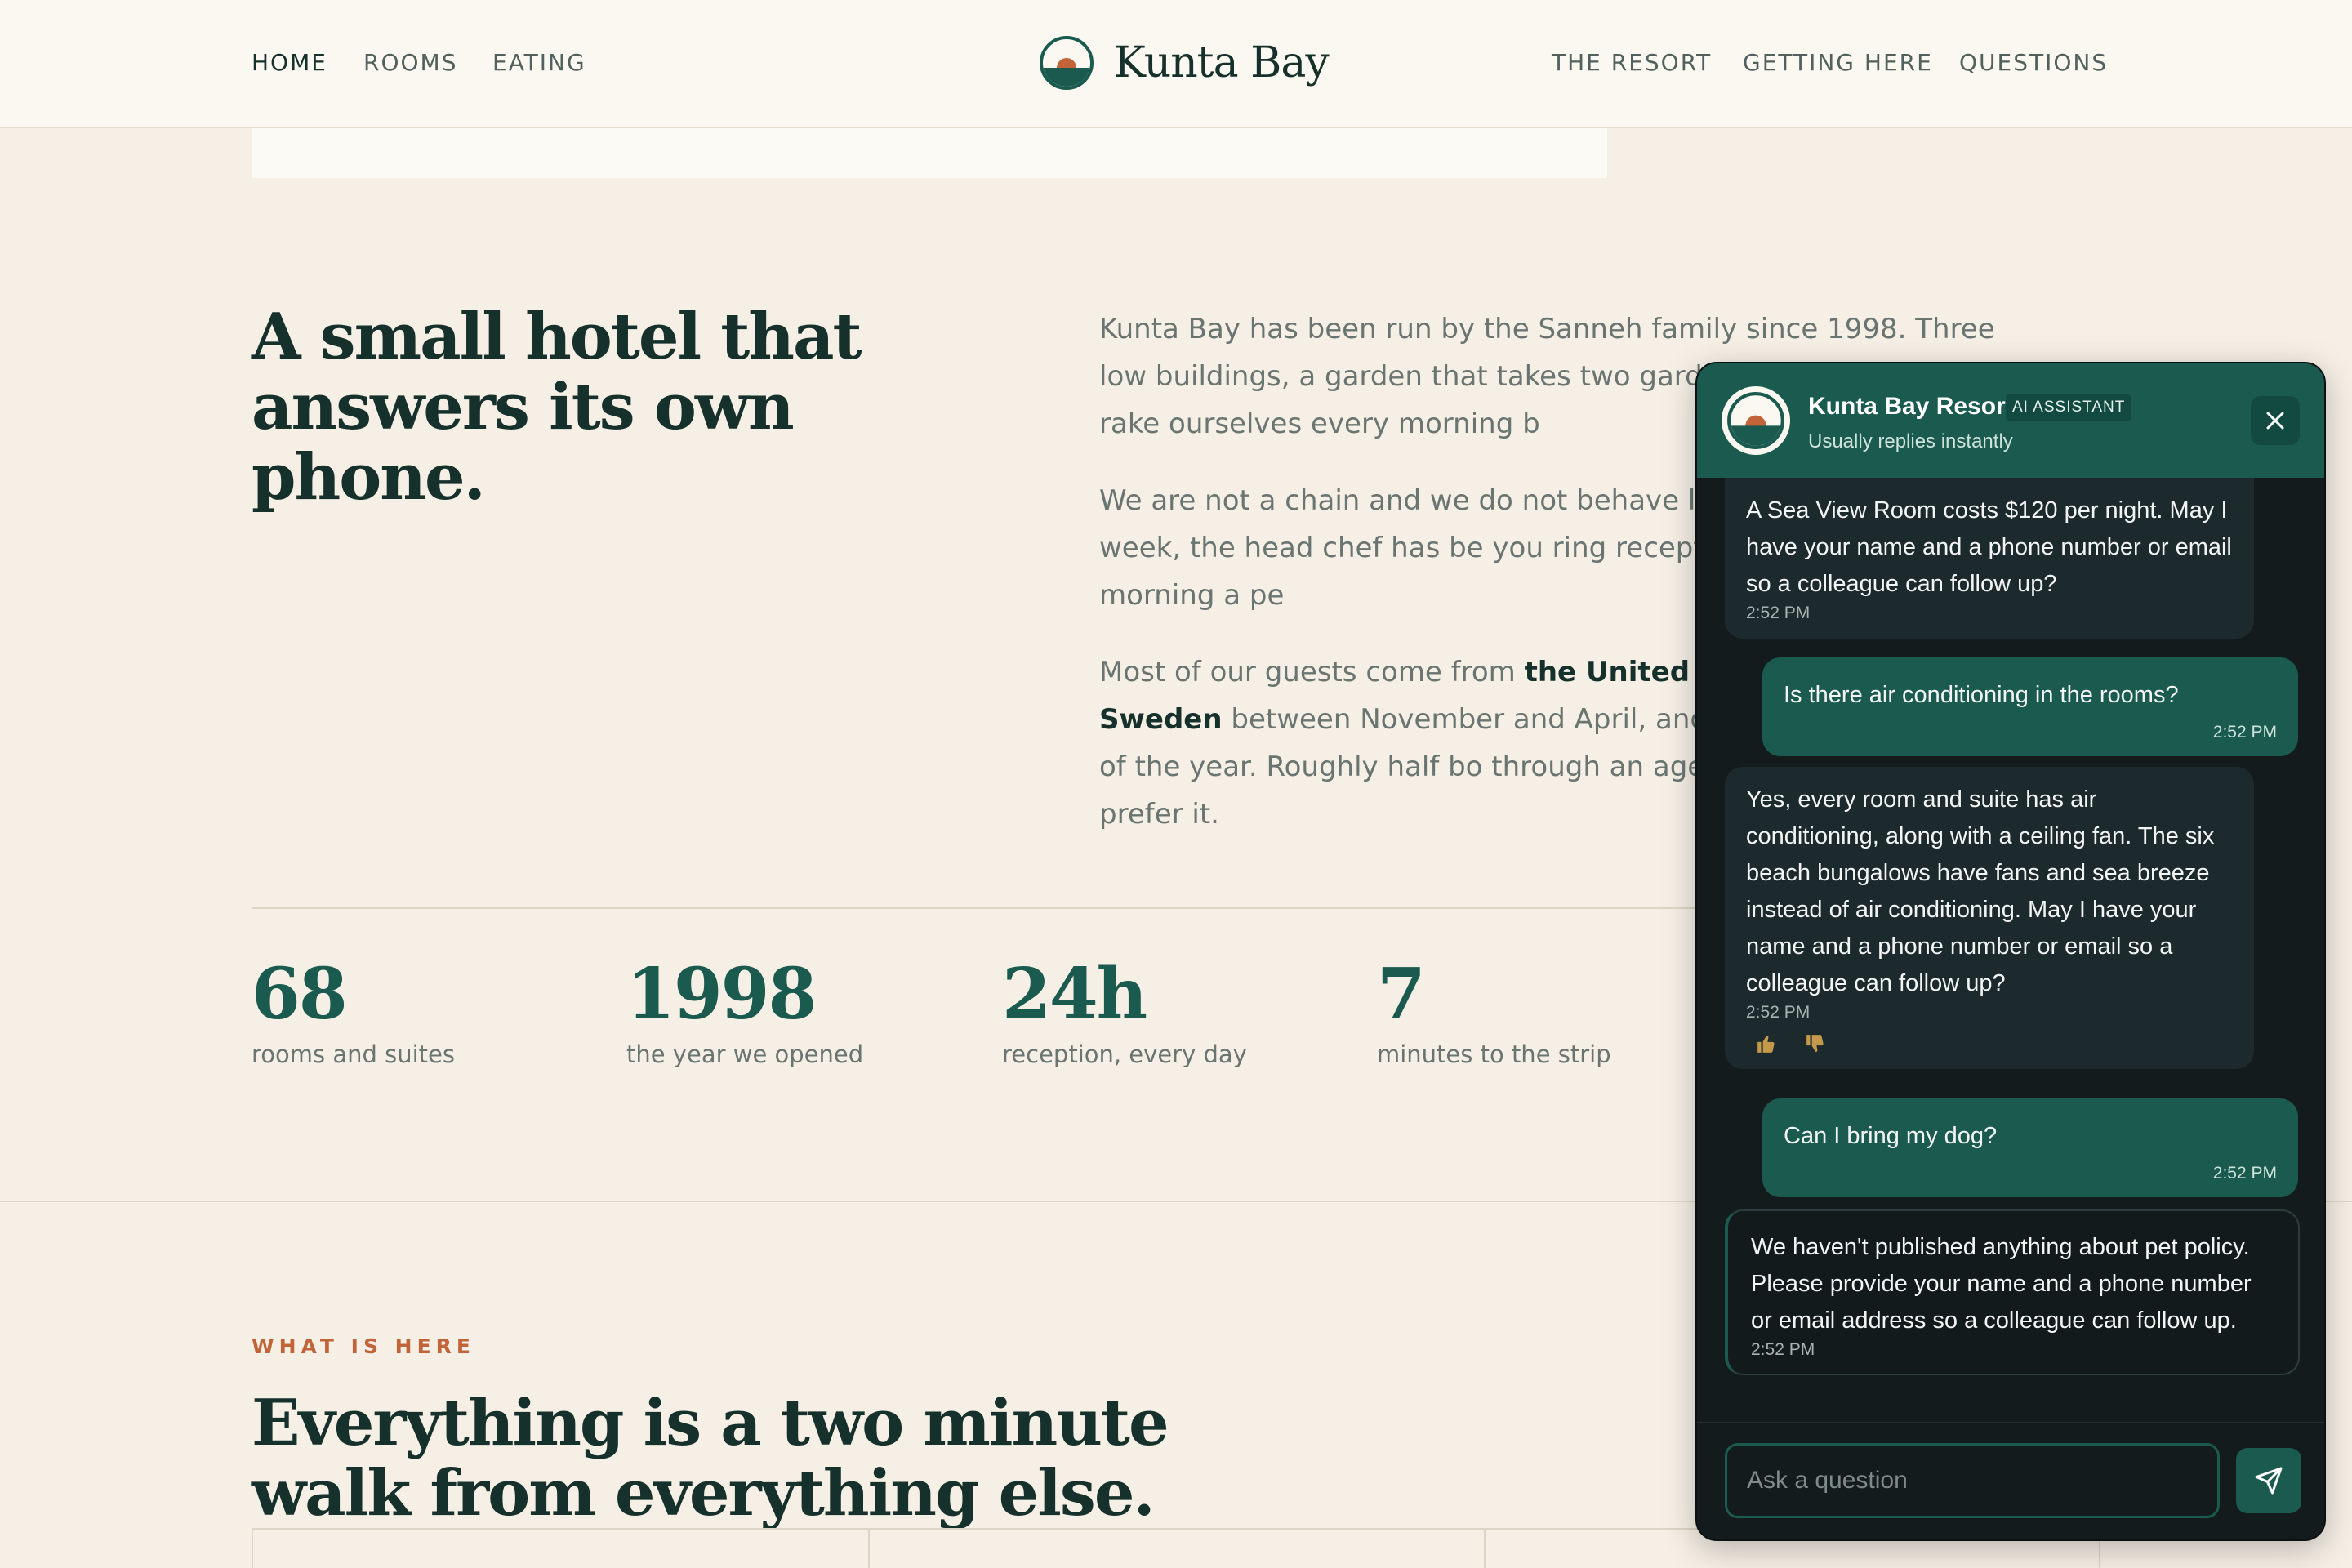 The width and height of the screenshot is (2352, 1568). What do you see at coordinates (1838, 63) in the screenshot?
I see `nav-link-getting-here: GETTING HERE` at bounding box center [1838, 63].